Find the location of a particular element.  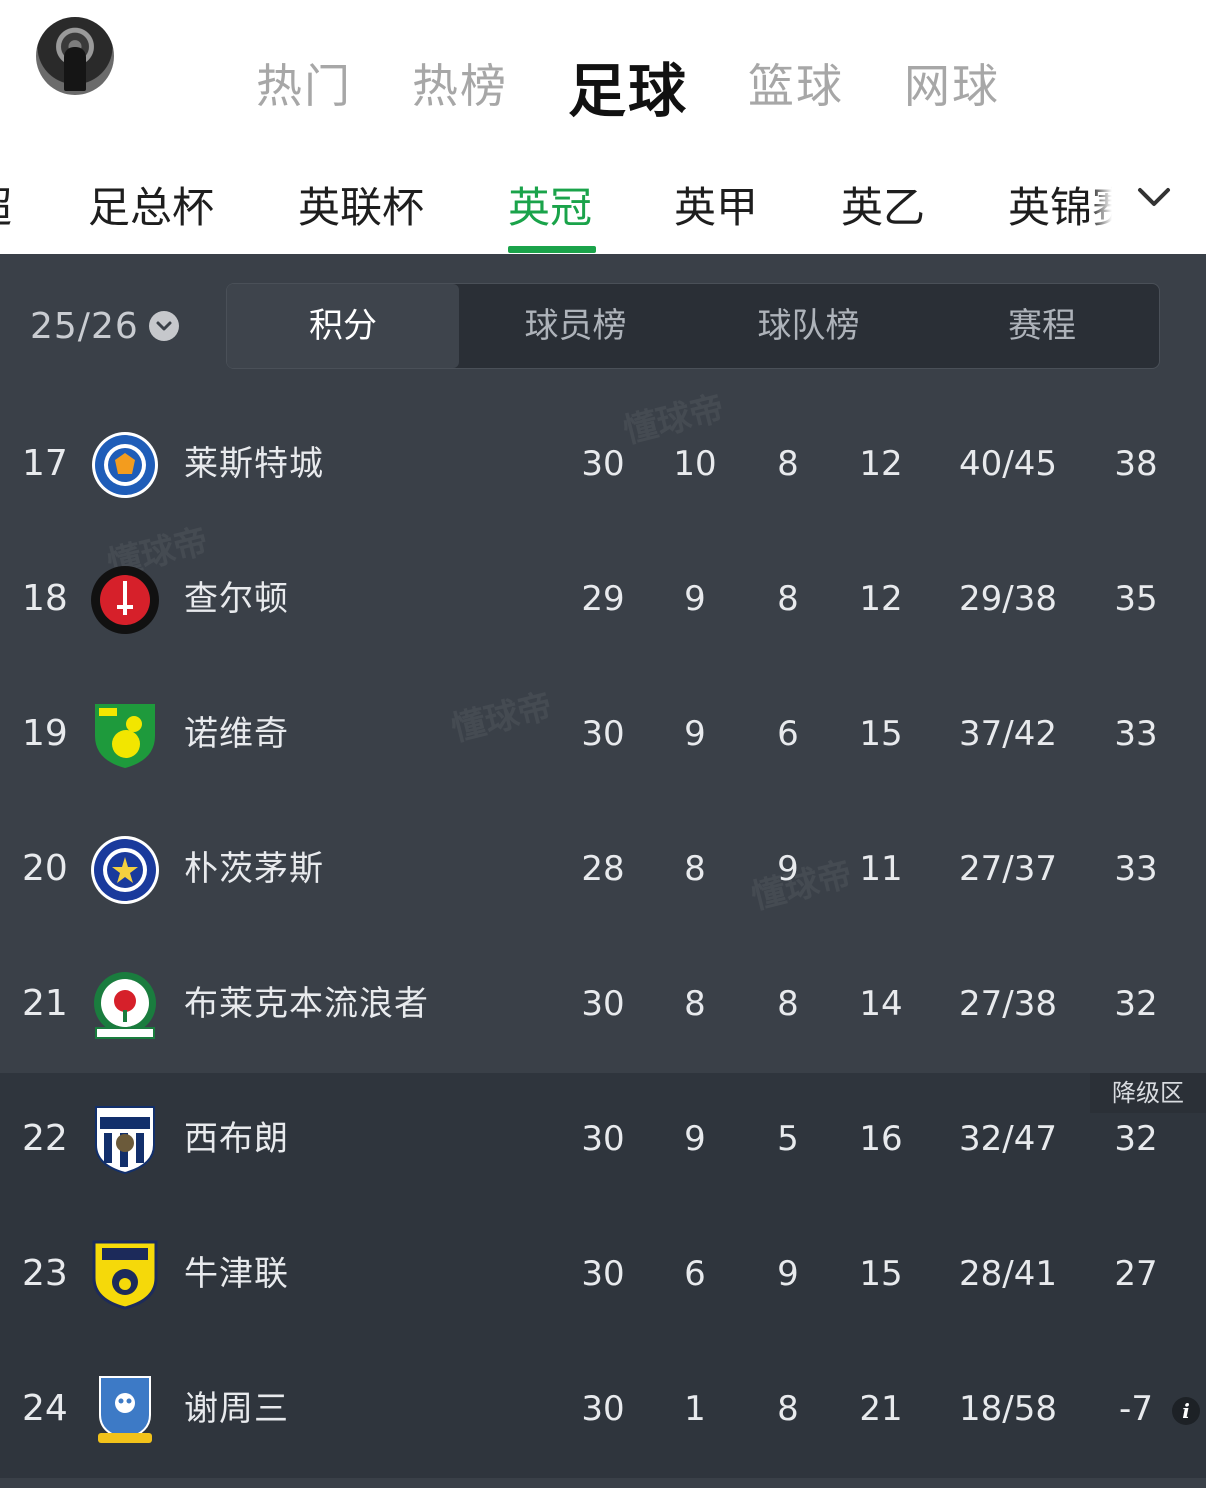

goals: 40/45 is located at coordinates (1008, 464).